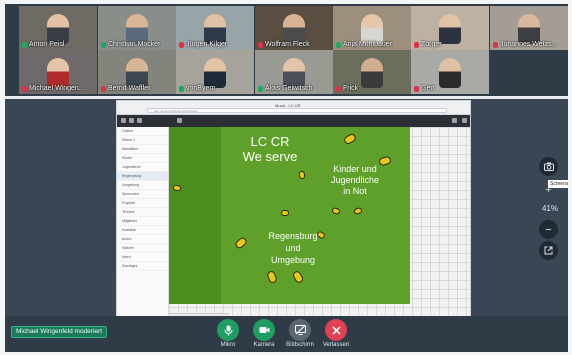 This screenshot has height=355, width=572. I want to click on participant-tile: Frick, so click(372, 72).